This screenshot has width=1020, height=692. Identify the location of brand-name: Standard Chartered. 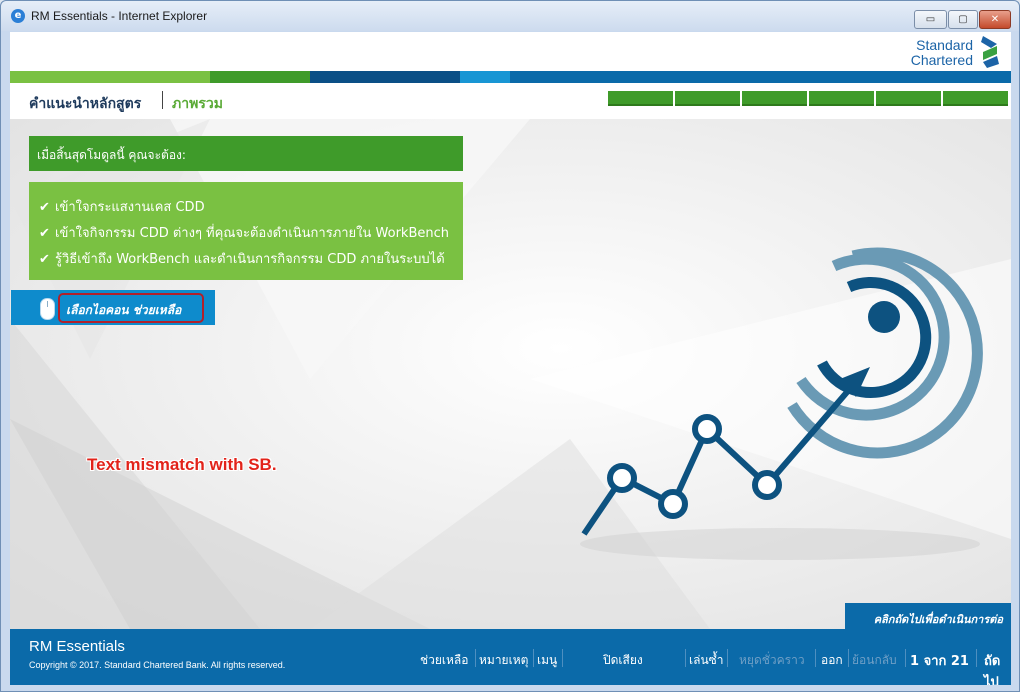
(923, 53).